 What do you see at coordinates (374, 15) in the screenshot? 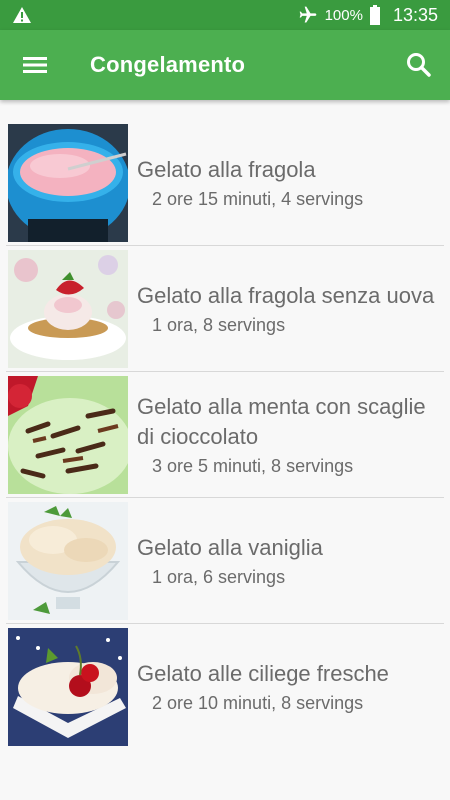
I see `battery-icon` at bounding box center [374, 15].